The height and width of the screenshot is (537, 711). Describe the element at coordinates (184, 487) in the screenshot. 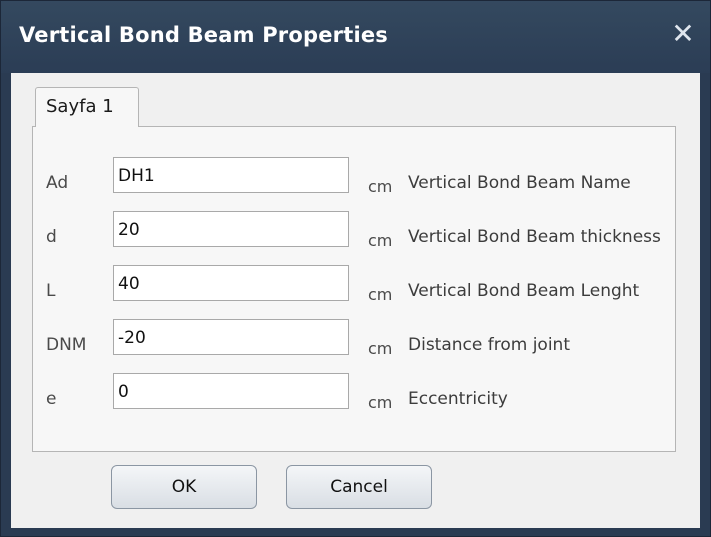

I see `ok-button: OK` at that location.